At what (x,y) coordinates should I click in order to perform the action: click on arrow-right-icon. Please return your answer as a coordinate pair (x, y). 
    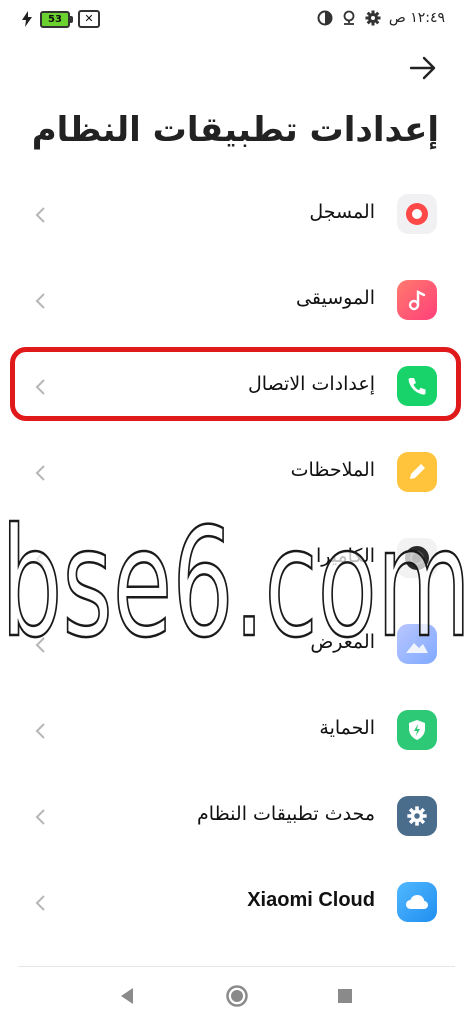
    Looking at the image, I should click on (423, 68).